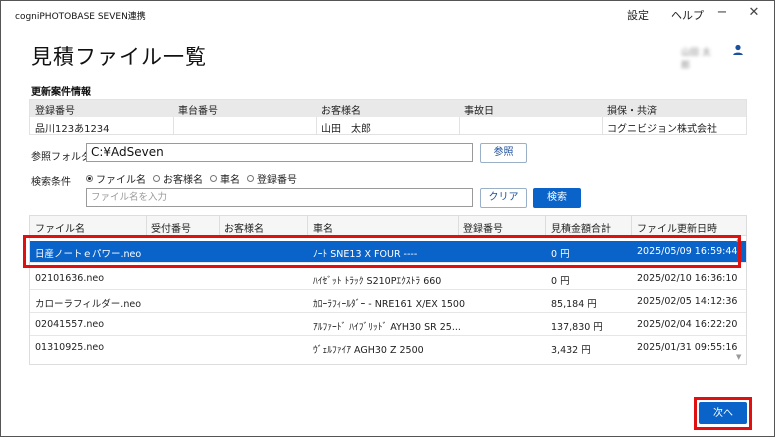  I want to click on folder-path-input: C:¥AdSeven, so click(279, 152).